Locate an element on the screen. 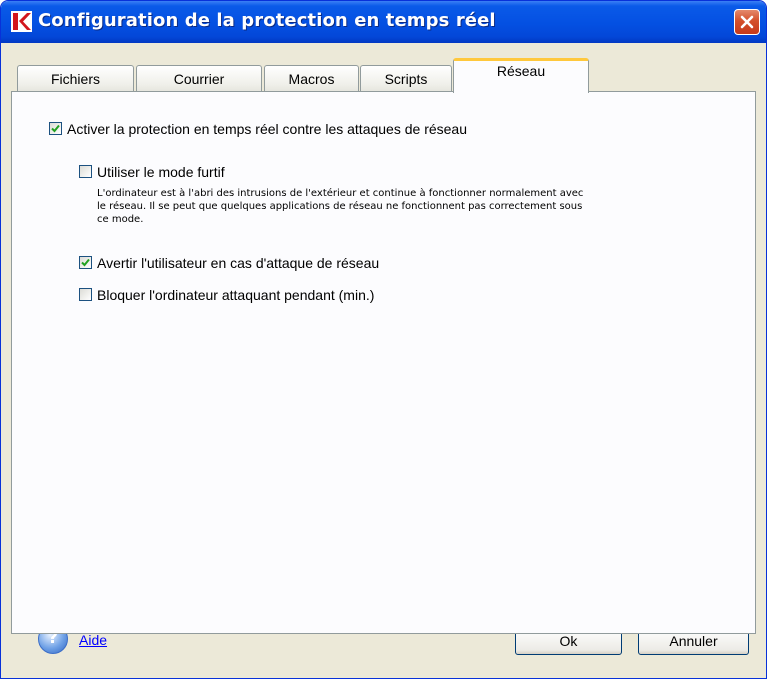 Image resolution: width=767 pixels, height=679 pixels. enable-protection-checkbox is located at coordinates (55, 128).